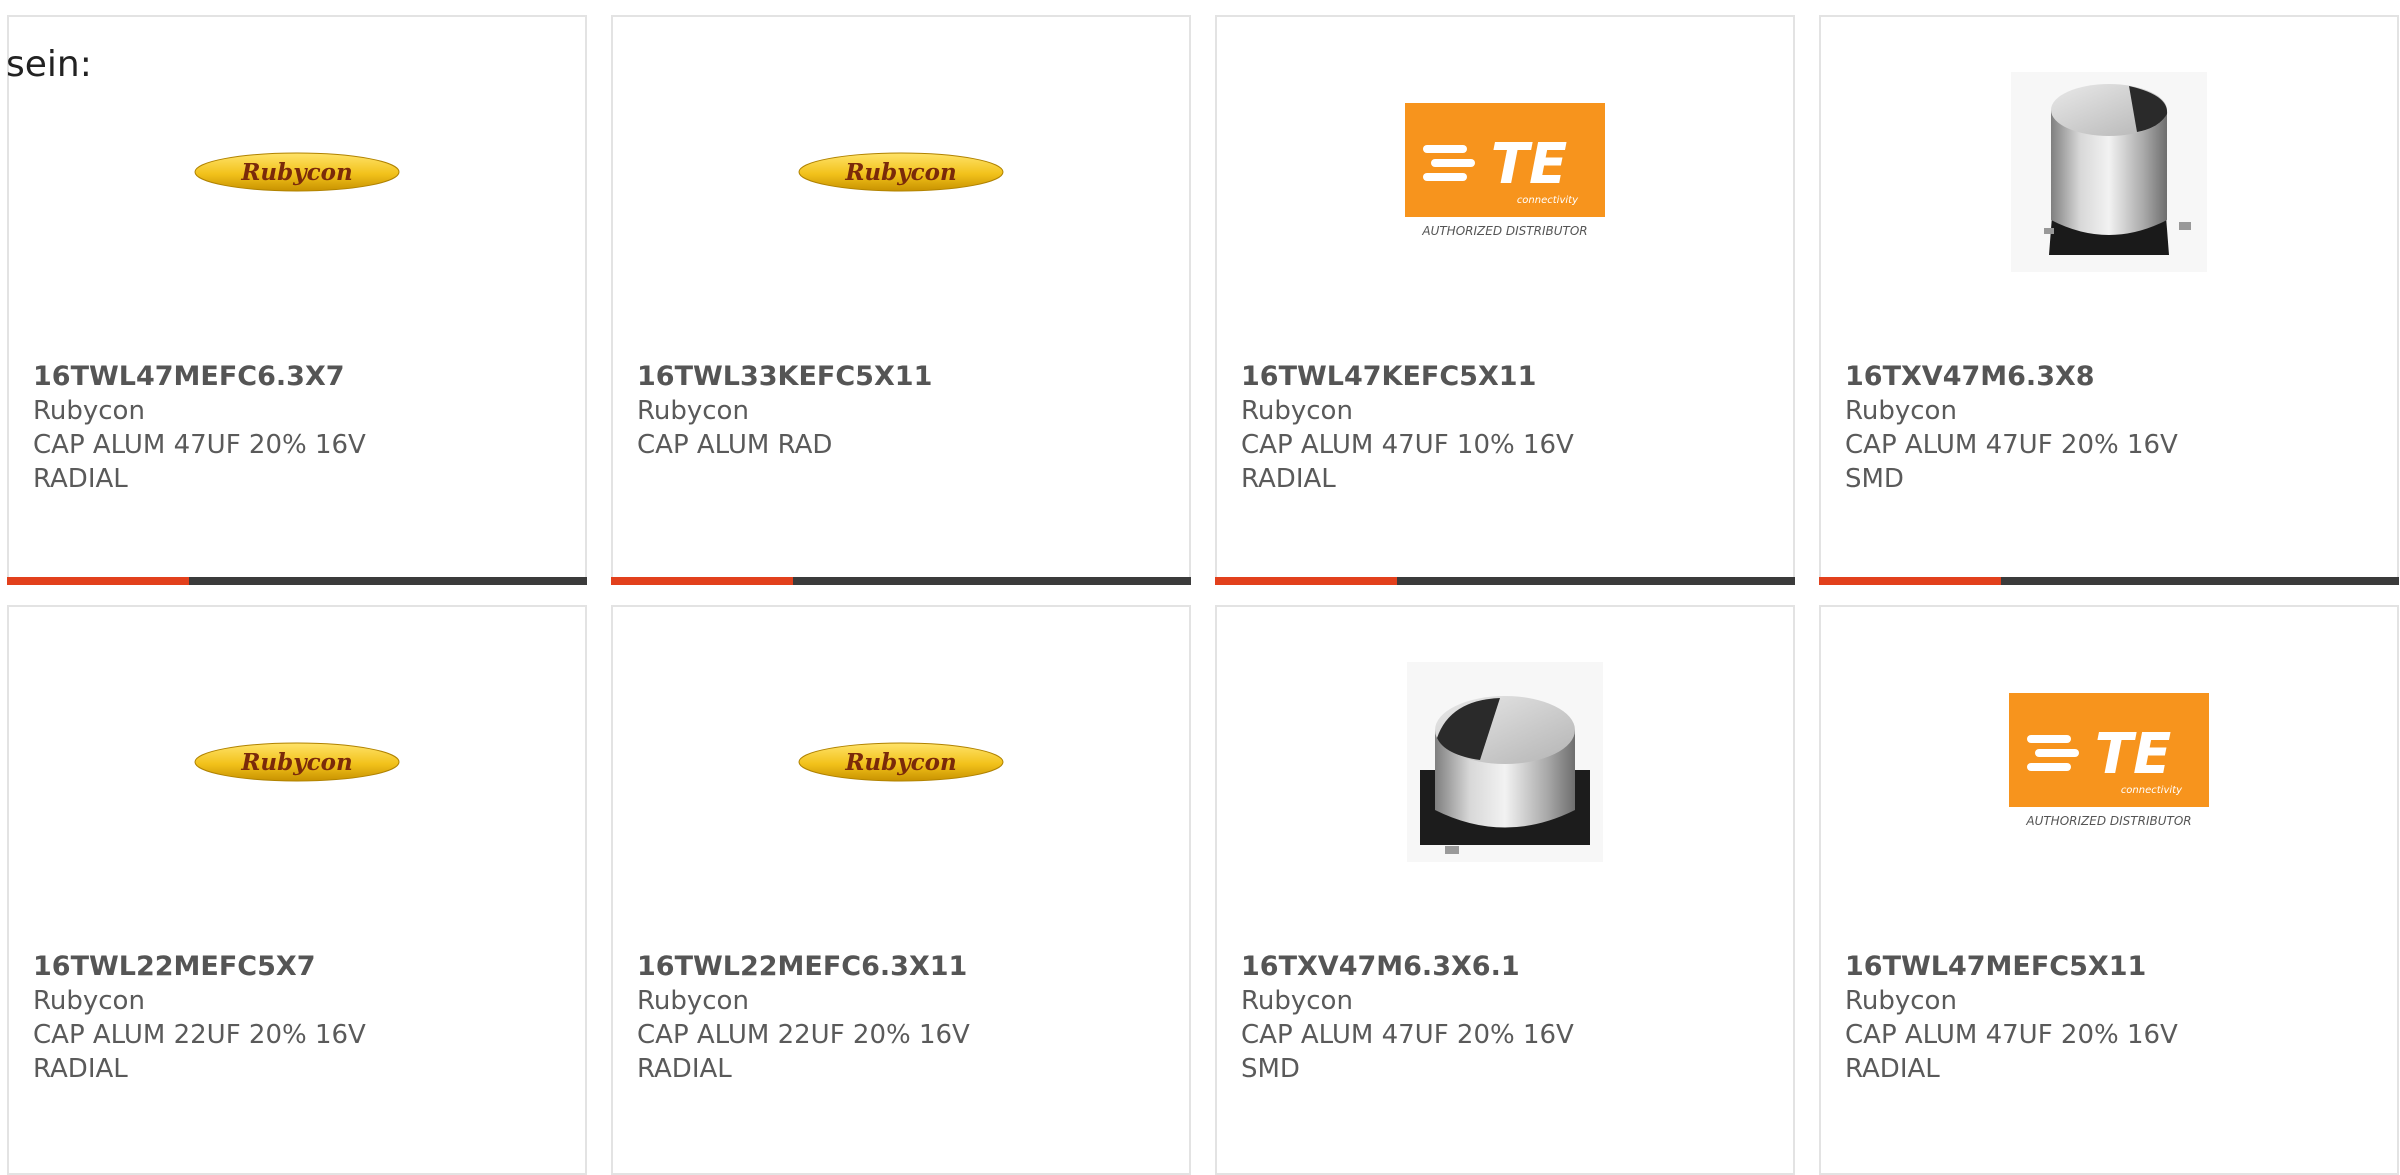 Image resolution: width=2400 pixels, height=1175 pixels. Describe the element at coordinates (1407, 462) in the screenshot. I see `description: CAP ALUM 47UF 10% 16V RADIAL` at that location.